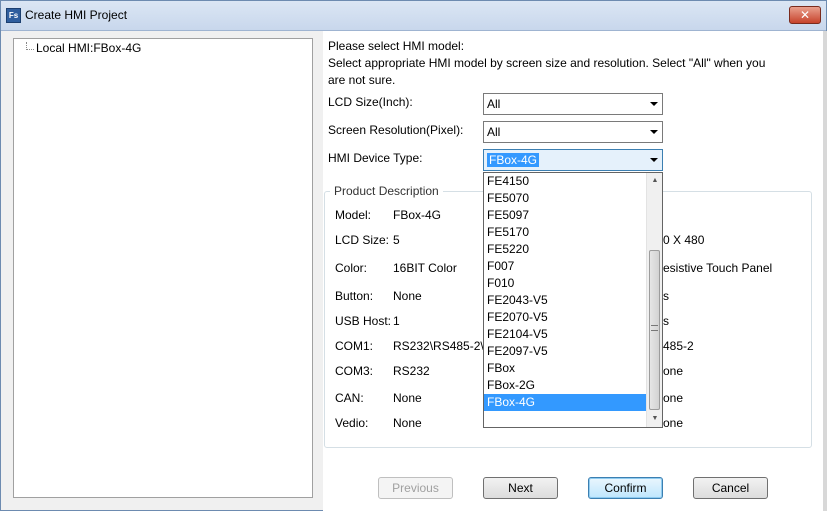 The width and height of the screenshot is (827, 511). I want to click on dropdown-option: FE4150, so click(565, 181).